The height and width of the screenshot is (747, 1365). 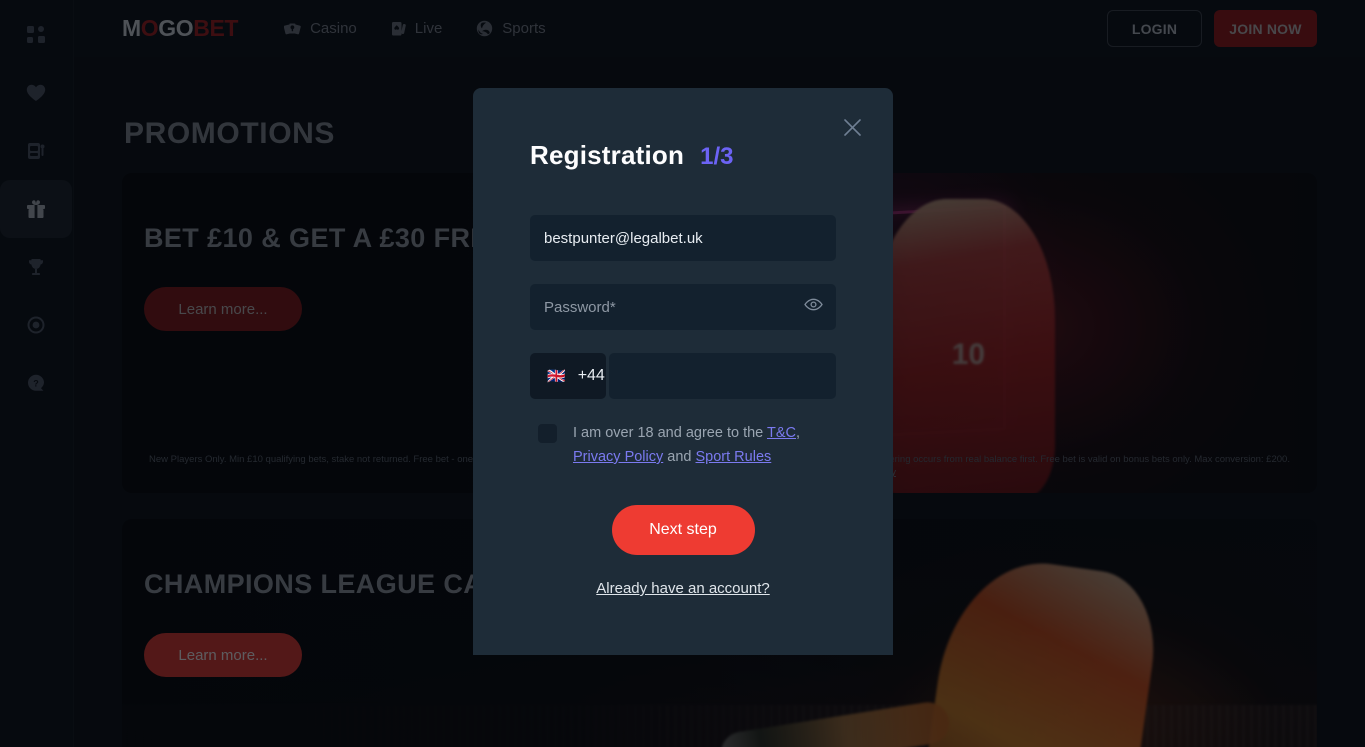 What do you see at coordinates (683, 530) in the screenshot?
I see `next-step-button: Next step` at bounding box center [683, 530].